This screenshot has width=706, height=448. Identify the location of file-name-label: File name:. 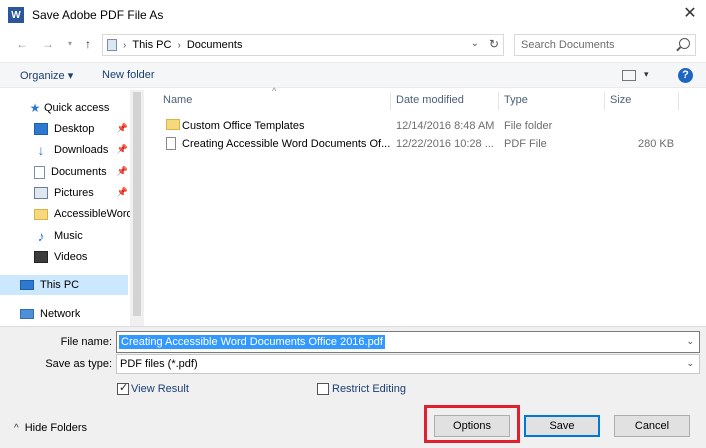
(86, 342).